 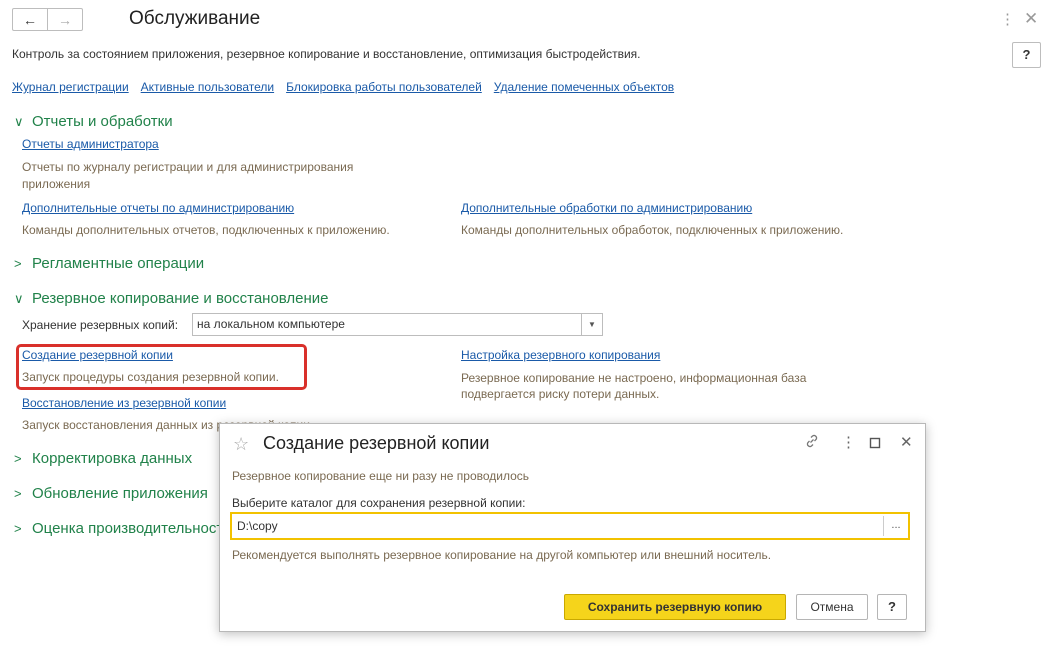 What do you see at coordinates (70, 87) in the screenshot?
I see `link-event-log: Журнал регистрации` at bounding box center [70, 87].